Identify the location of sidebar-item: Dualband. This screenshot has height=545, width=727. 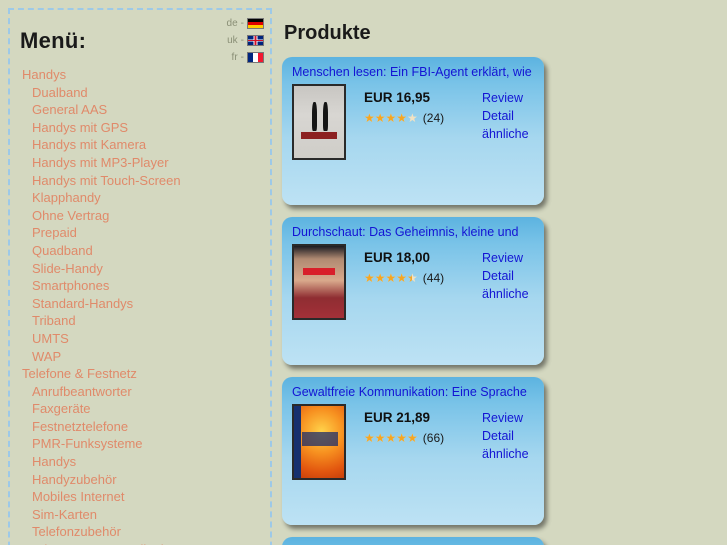
(140, 93).